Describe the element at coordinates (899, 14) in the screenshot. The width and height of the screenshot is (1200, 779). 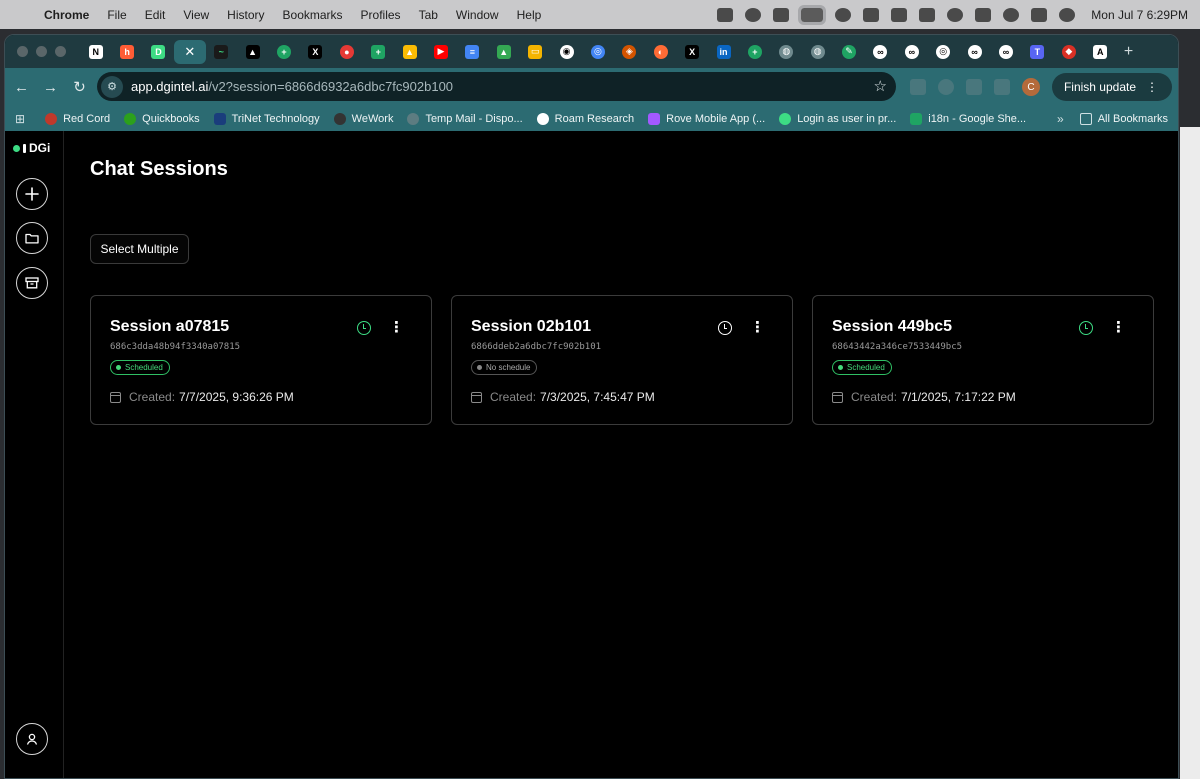
I see `battery-icon` at that location.